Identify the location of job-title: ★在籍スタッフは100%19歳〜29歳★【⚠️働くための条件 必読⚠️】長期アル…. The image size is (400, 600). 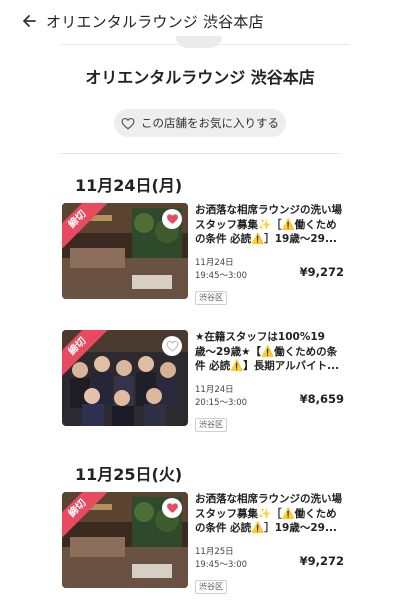
(267, 351).